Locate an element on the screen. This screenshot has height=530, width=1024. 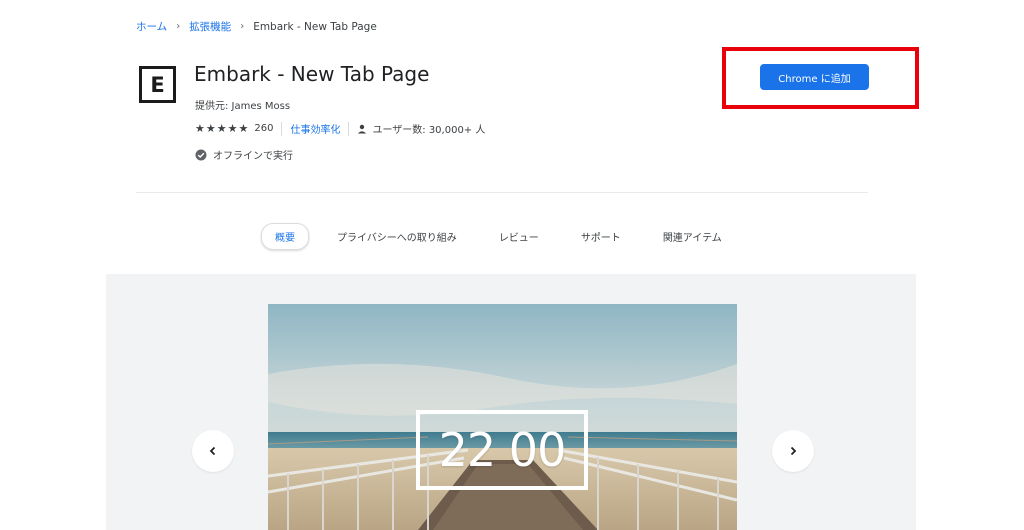
tab-reviews: レビュー is located at coordinates (519, 236).